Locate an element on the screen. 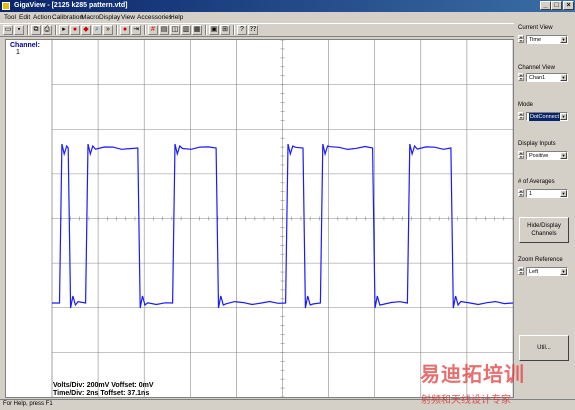 Image resolution: width=575 pixels, height=410 pixels. marker-icon: ◫ is located at coordinates (175, 30).